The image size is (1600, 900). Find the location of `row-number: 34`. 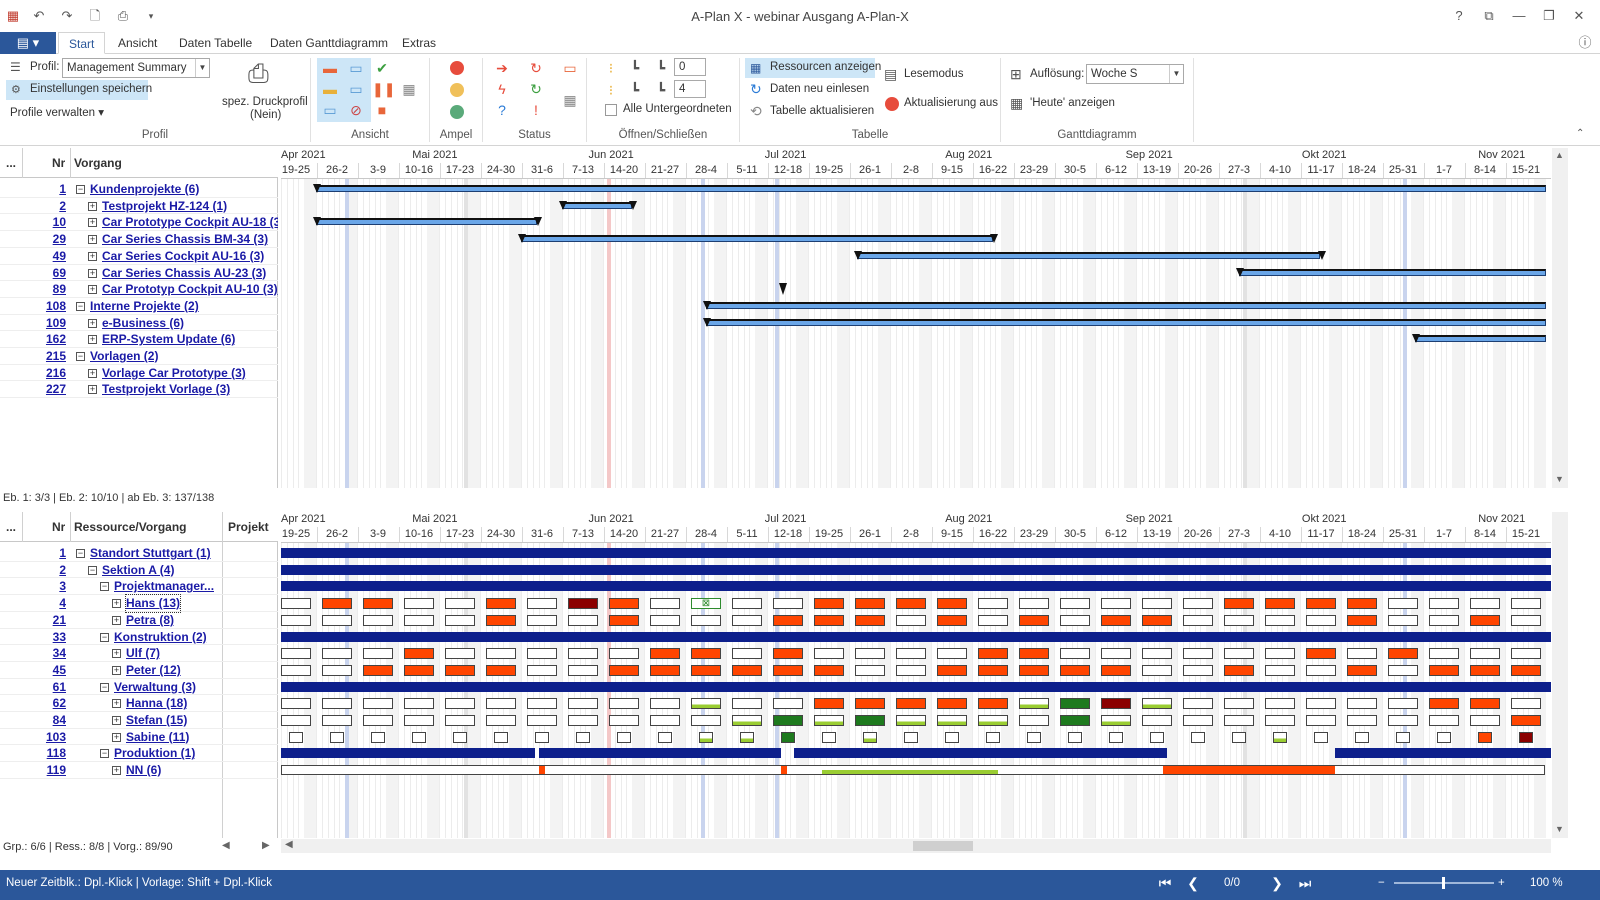

row-number: 34 is located at coordinates (53, 653).